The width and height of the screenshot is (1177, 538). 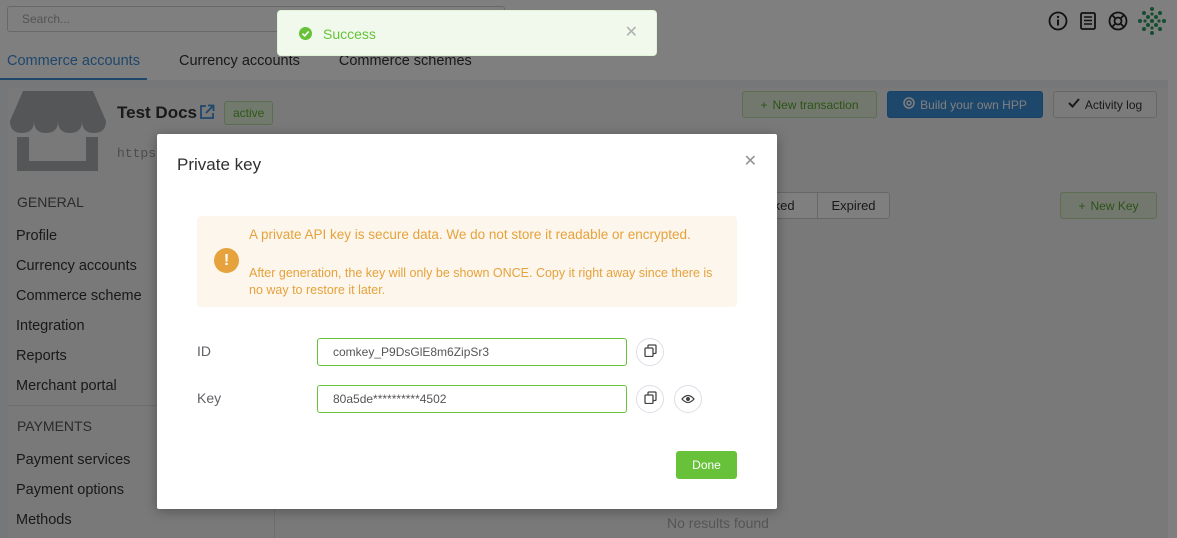 I want to click on eye-icon, so click(x=688, y=399).